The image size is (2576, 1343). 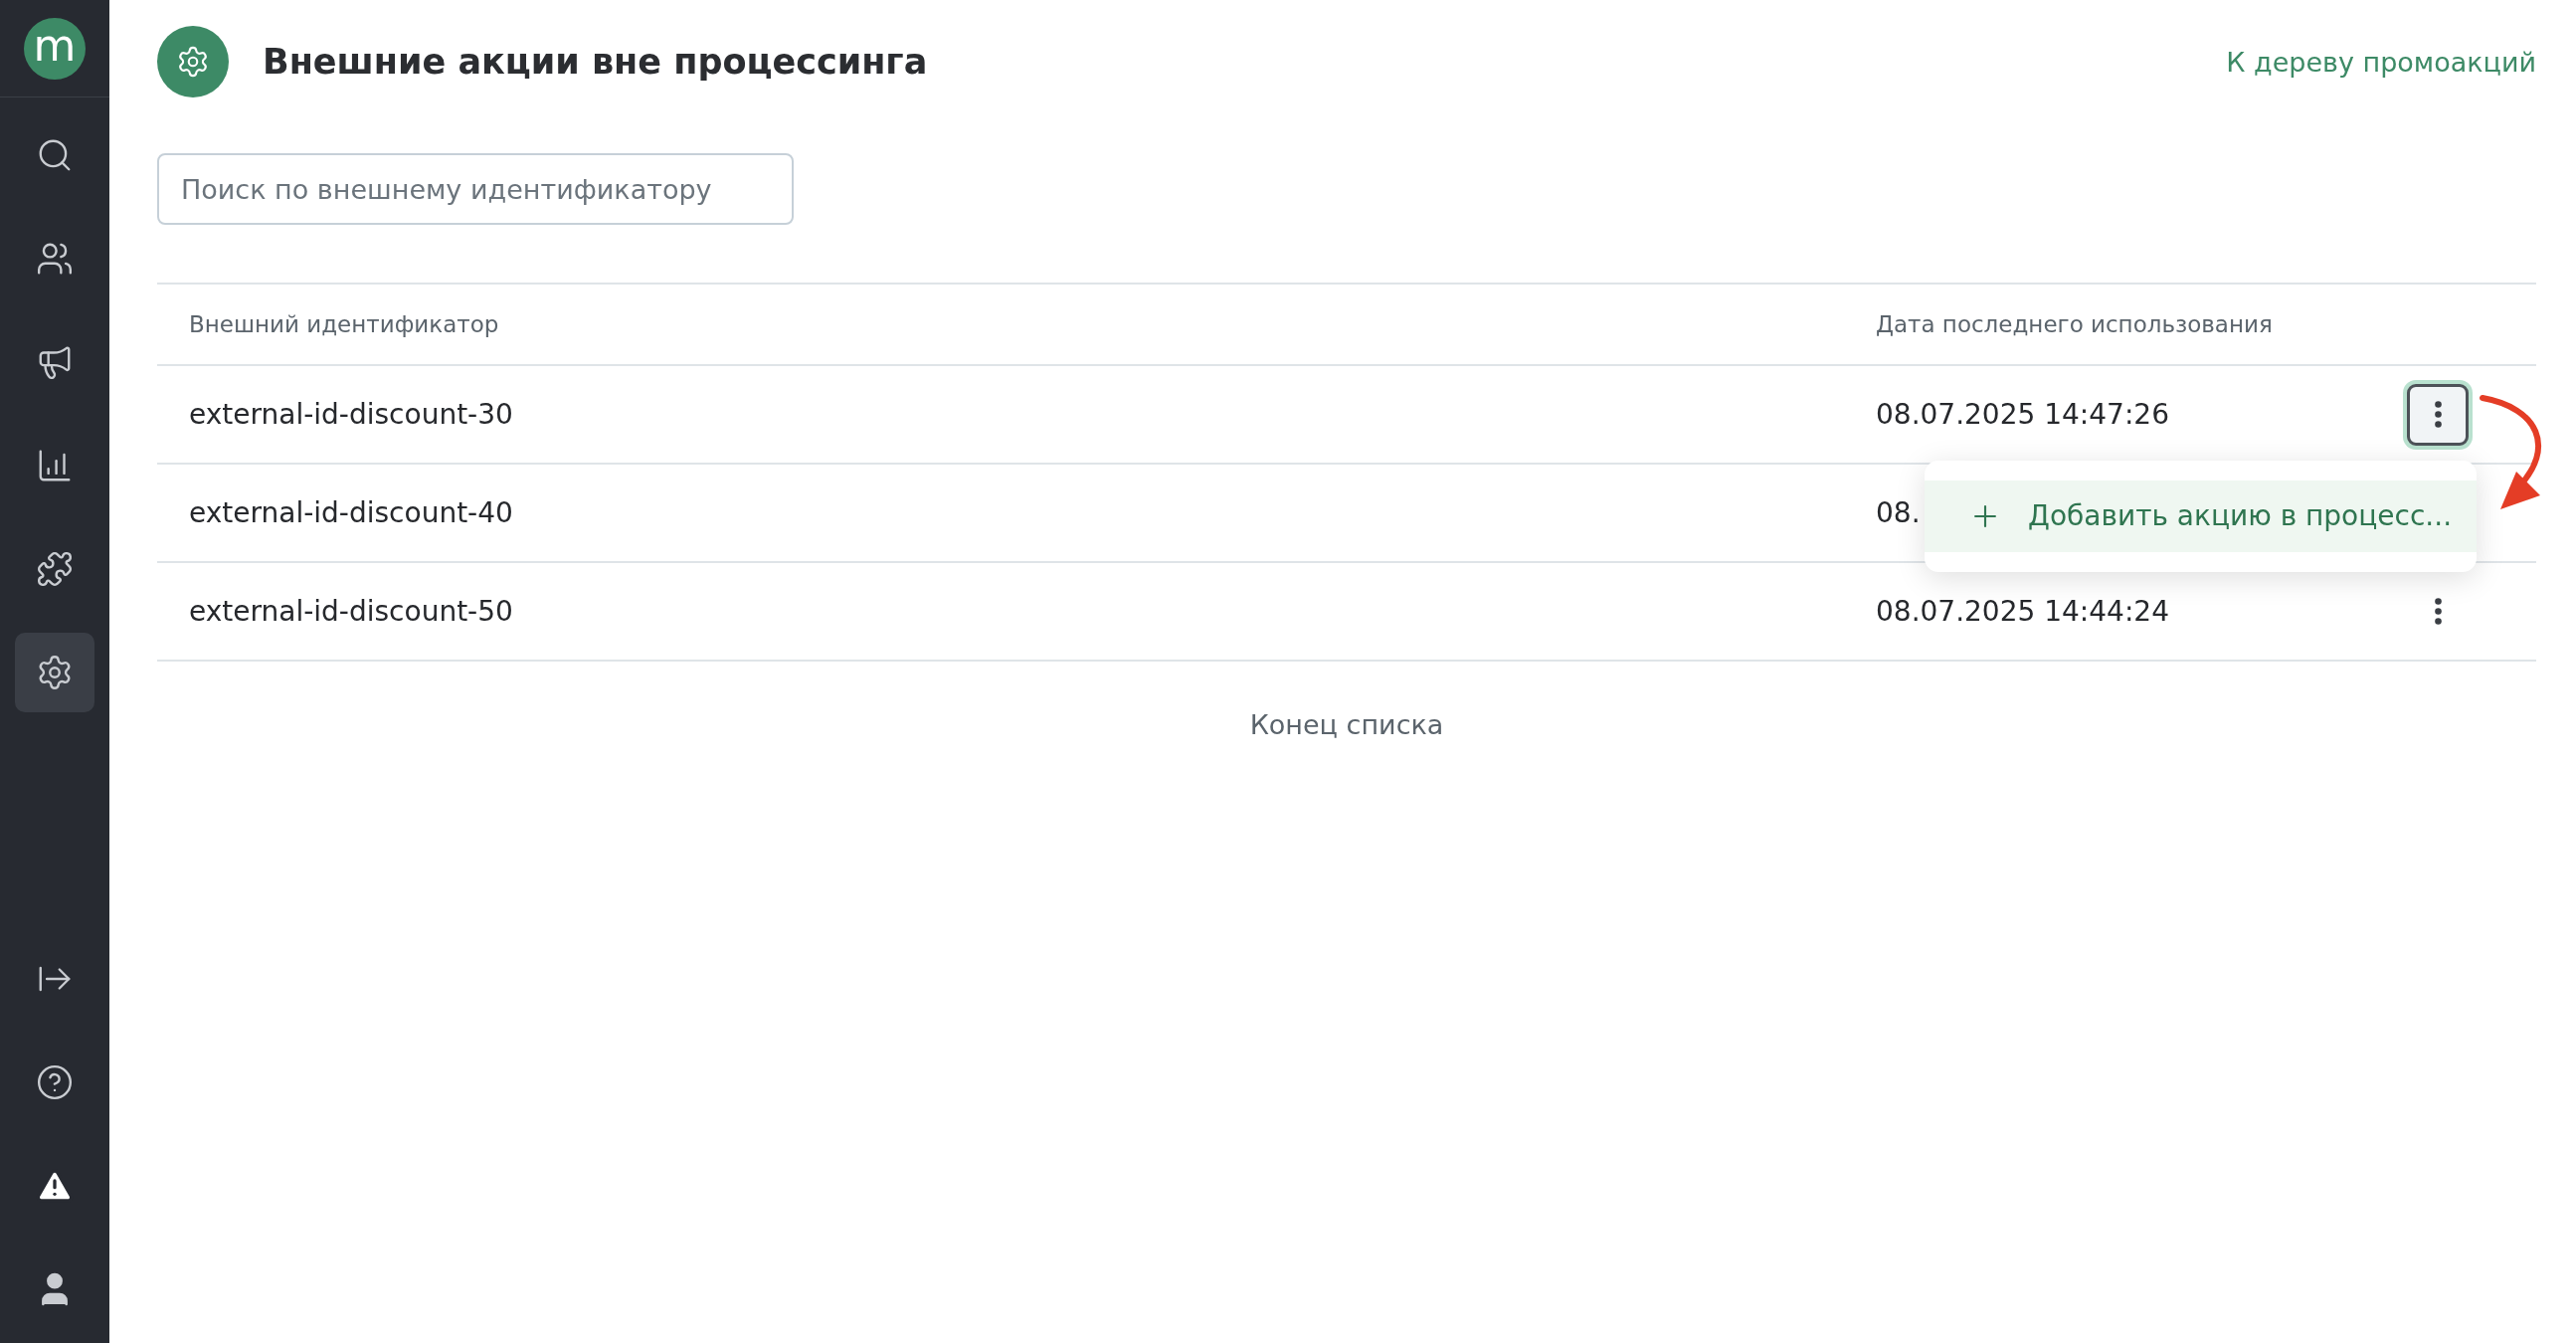 I want to click on table-cell: 08.07.2025 14:44:24, so click(x=2022, y=611).